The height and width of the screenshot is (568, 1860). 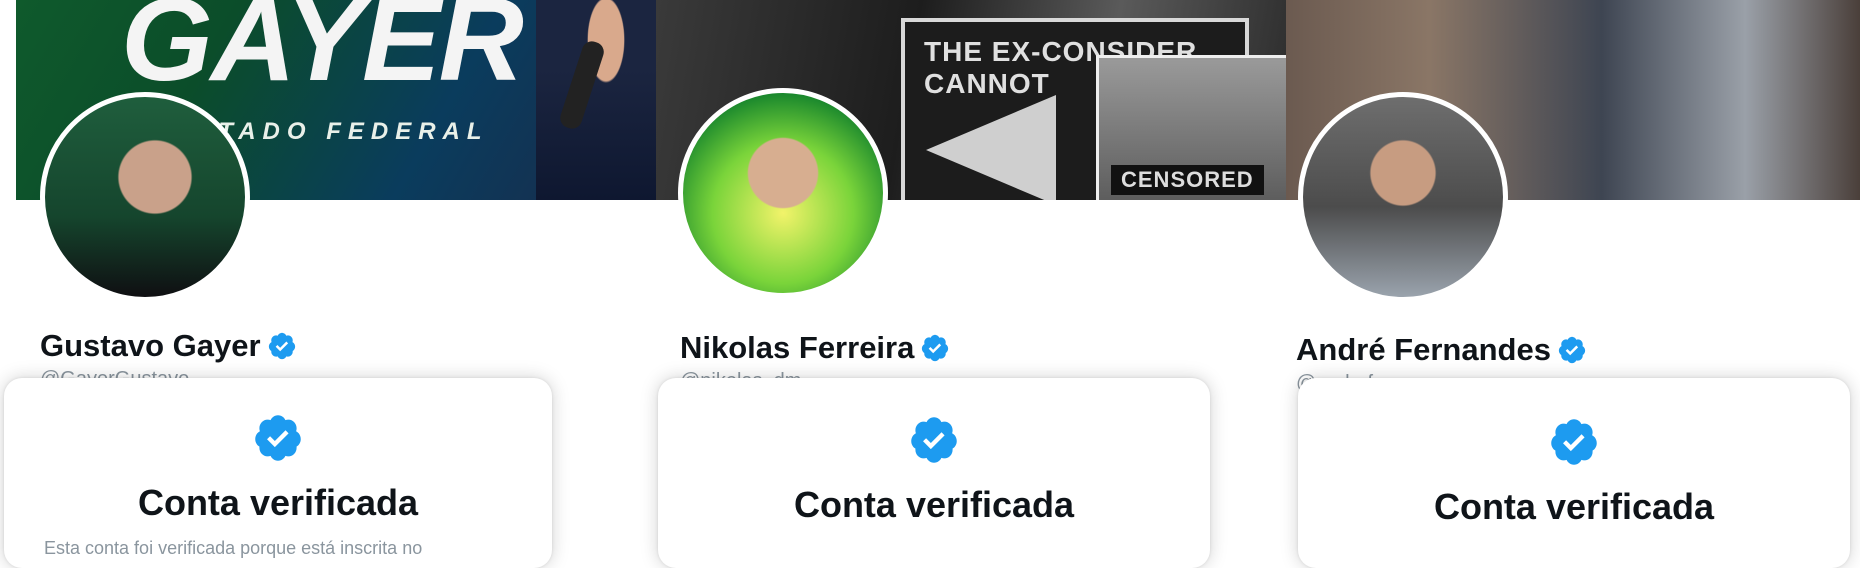 I want to click on profile-name-row: Gustavo Gayer, so click(x=168, y=346).